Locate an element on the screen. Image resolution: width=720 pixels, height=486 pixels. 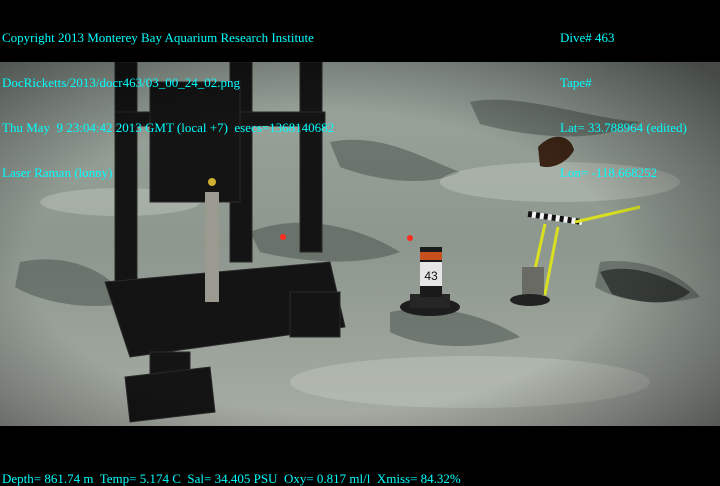
longitude: Lon= -118.668252 is located at coordinates (609, 172).